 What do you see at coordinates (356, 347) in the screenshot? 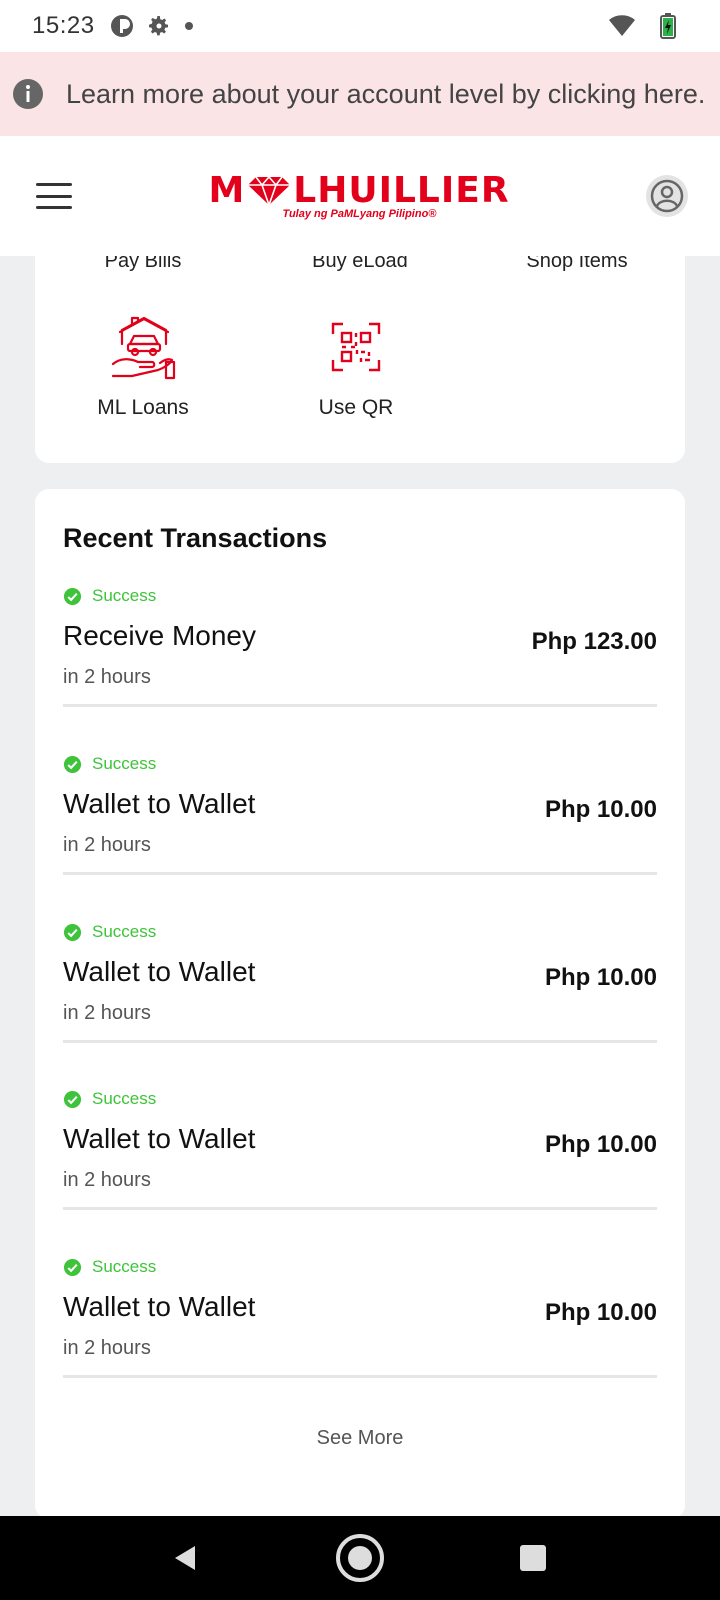
I see `qr-scan-icon` at bounding box center [356, 347].